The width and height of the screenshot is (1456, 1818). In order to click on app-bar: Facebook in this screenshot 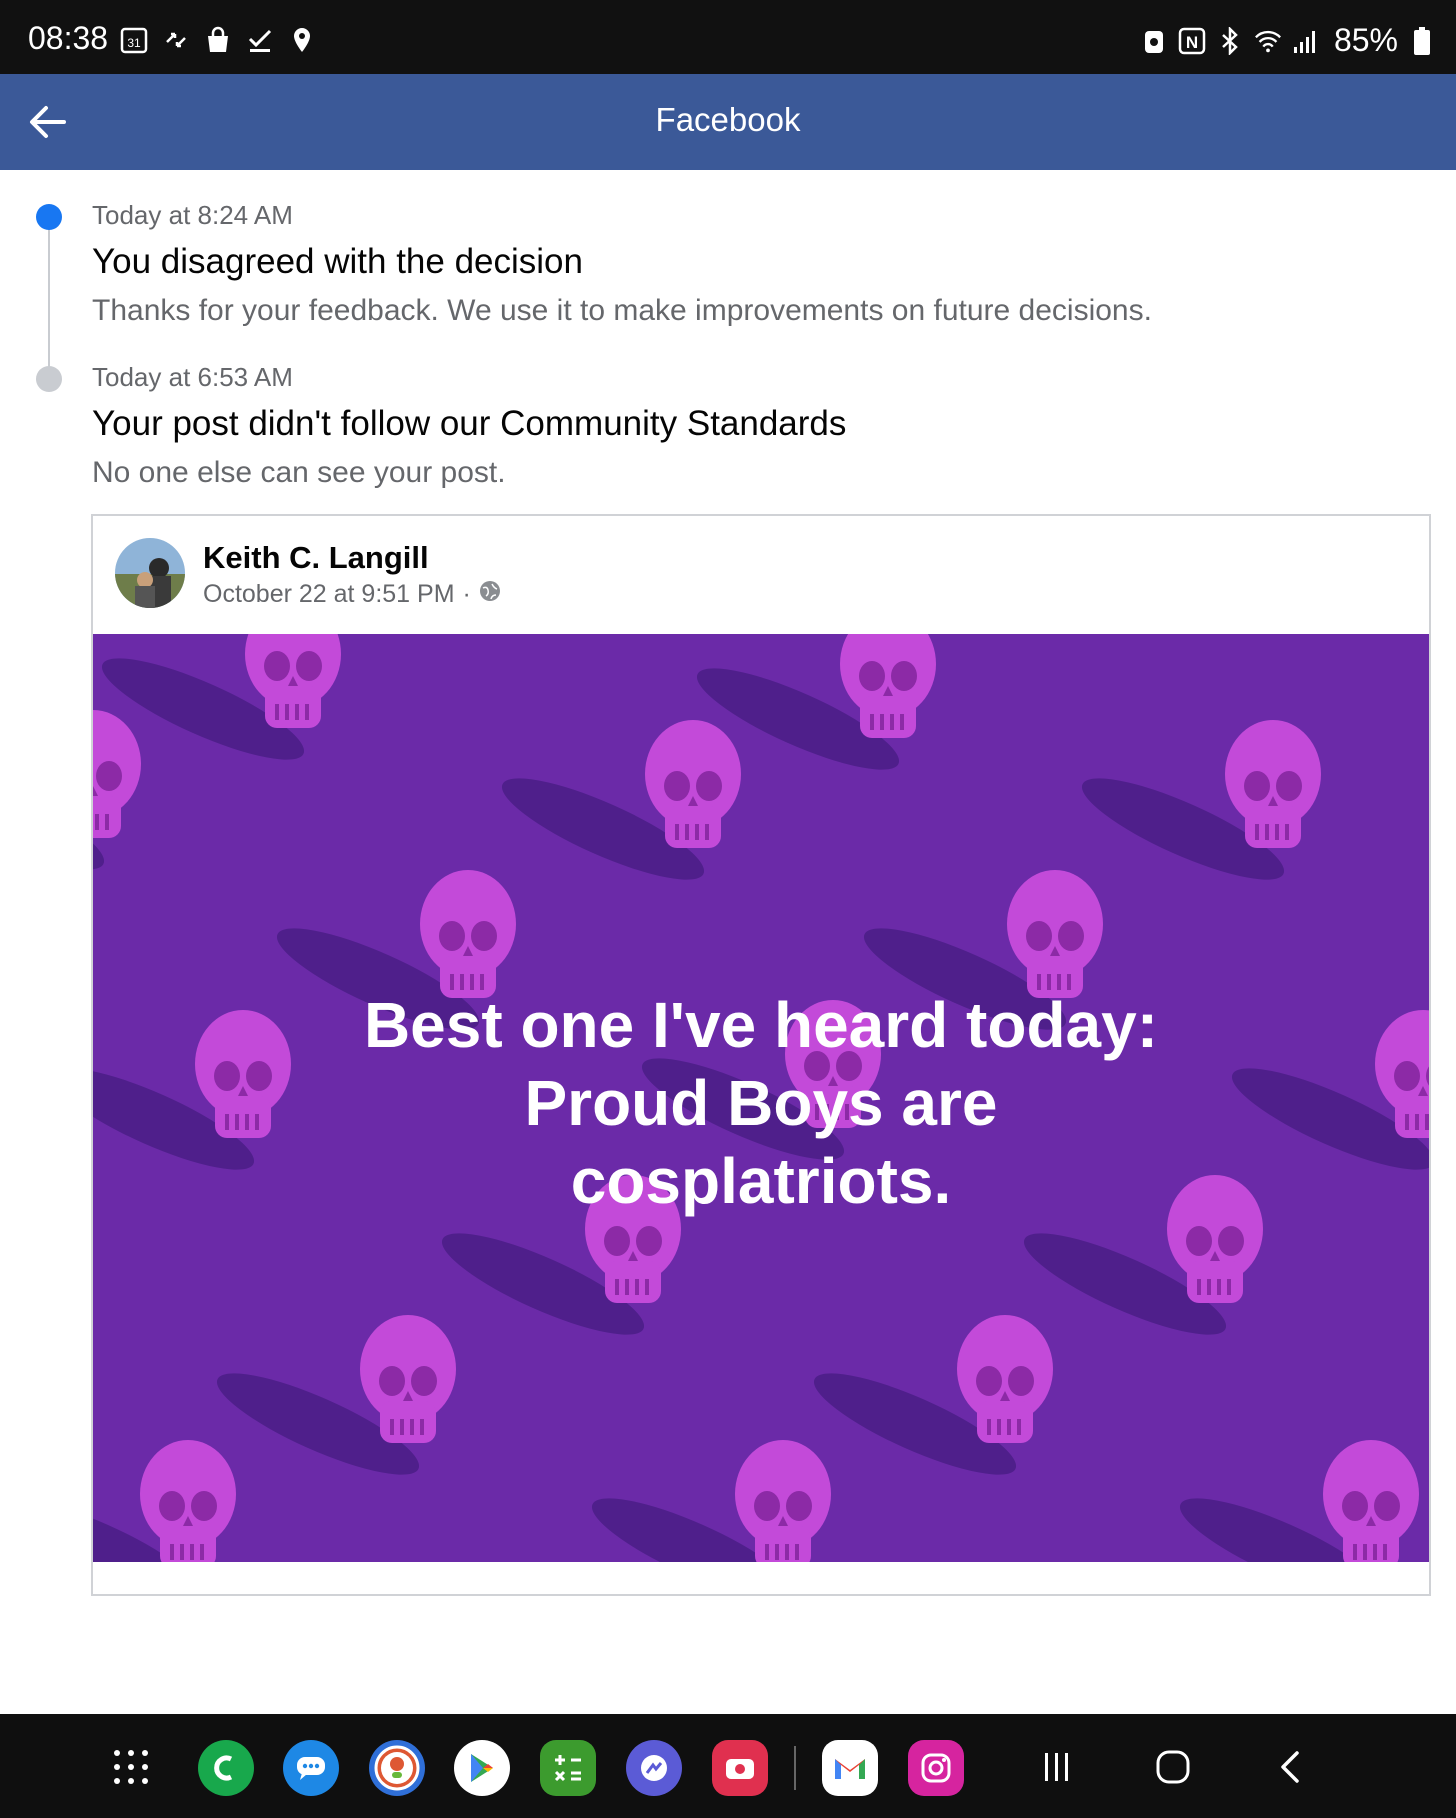, I will do `click(728, 122)`.